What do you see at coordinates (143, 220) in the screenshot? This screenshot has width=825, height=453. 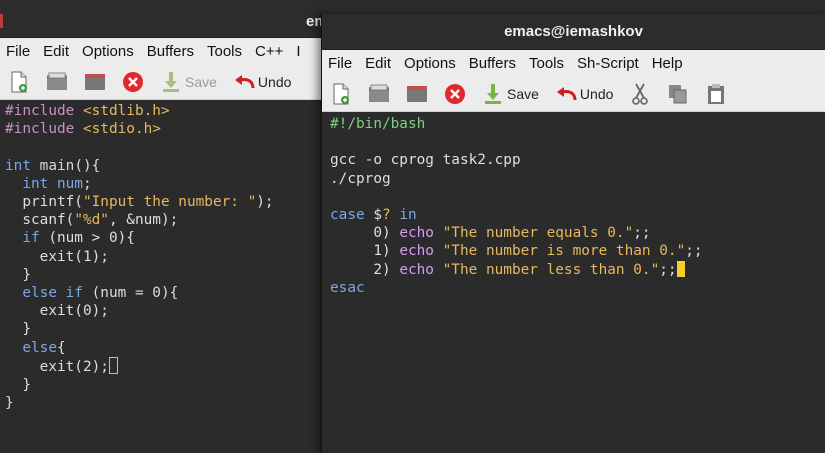 I see `code-token: , &num);` at bounding box center [143, 220].